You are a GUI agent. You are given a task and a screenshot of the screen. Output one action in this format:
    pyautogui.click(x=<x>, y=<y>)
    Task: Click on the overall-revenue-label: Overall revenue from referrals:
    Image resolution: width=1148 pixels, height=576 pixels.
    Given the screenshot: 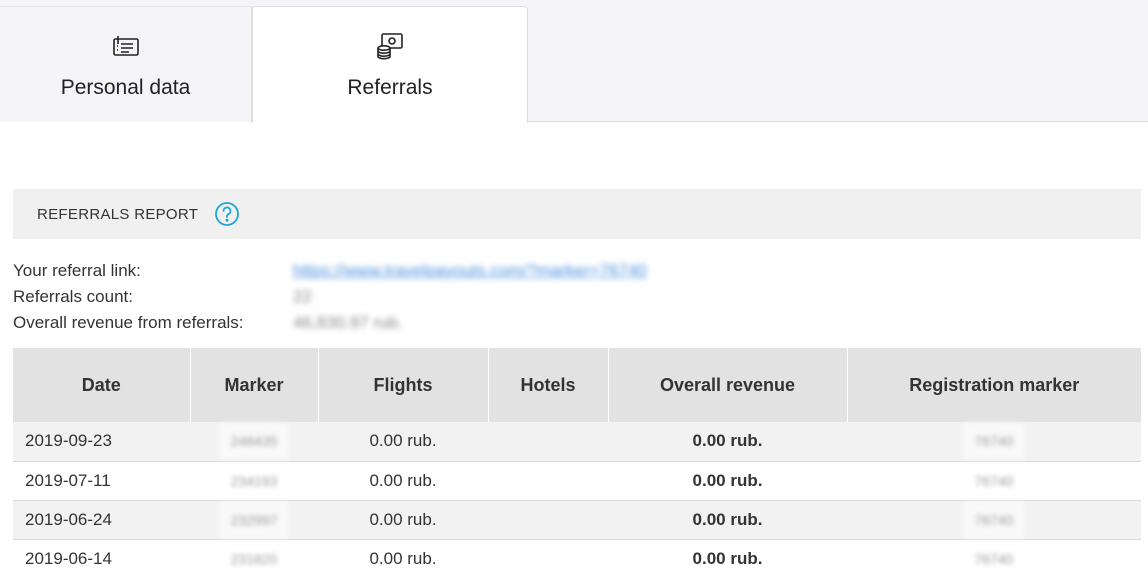 What is the action you would take?
    pyautogui.click(x=128, y=322)
    